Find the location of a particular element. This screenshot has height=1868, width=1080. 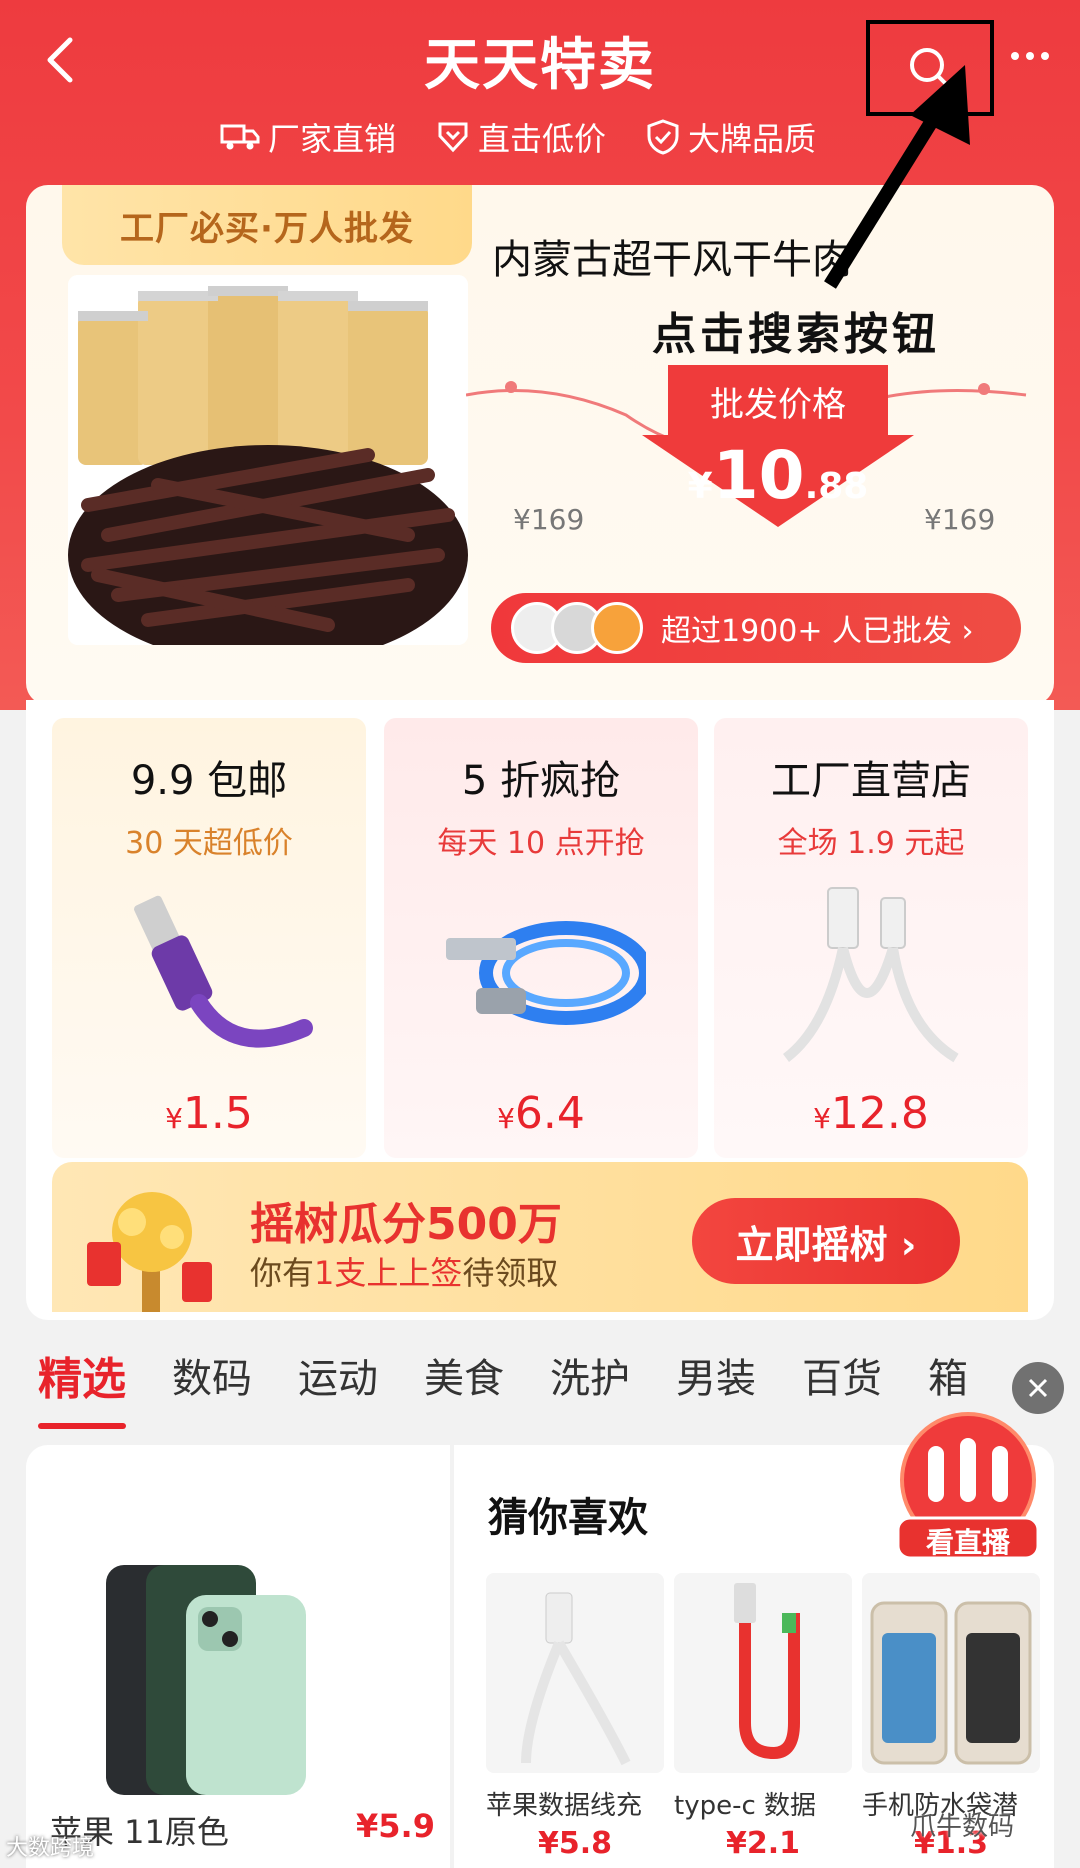

promise-label: 大牌品质 is located at coordinates (752, 139).